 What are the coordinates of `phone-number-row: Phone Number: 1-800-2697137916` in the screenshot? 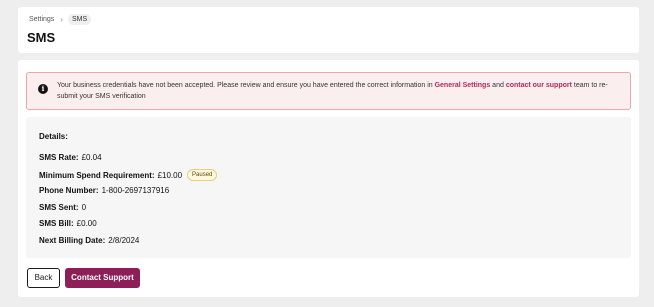 It's located at (104, 190).